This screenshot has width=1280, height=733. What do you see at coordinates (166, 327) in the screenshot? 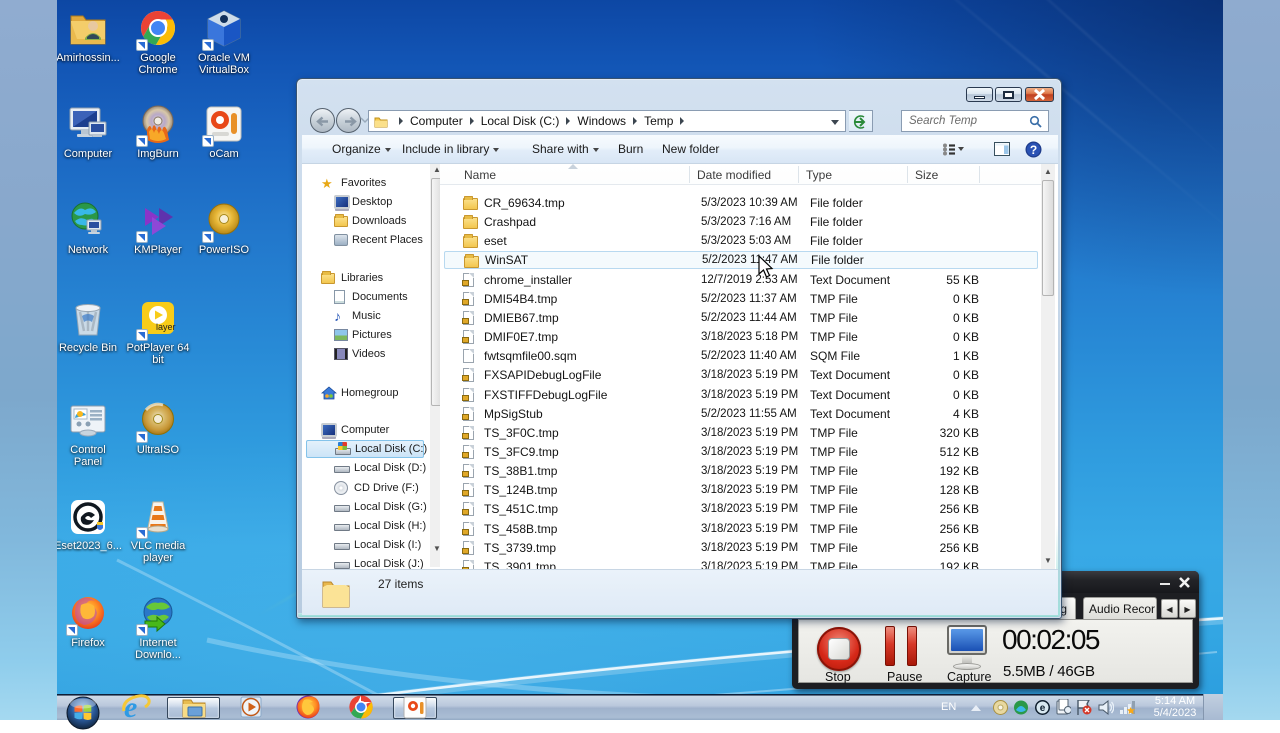
I see `svg-text: layer` at bounding box center [166, 327].